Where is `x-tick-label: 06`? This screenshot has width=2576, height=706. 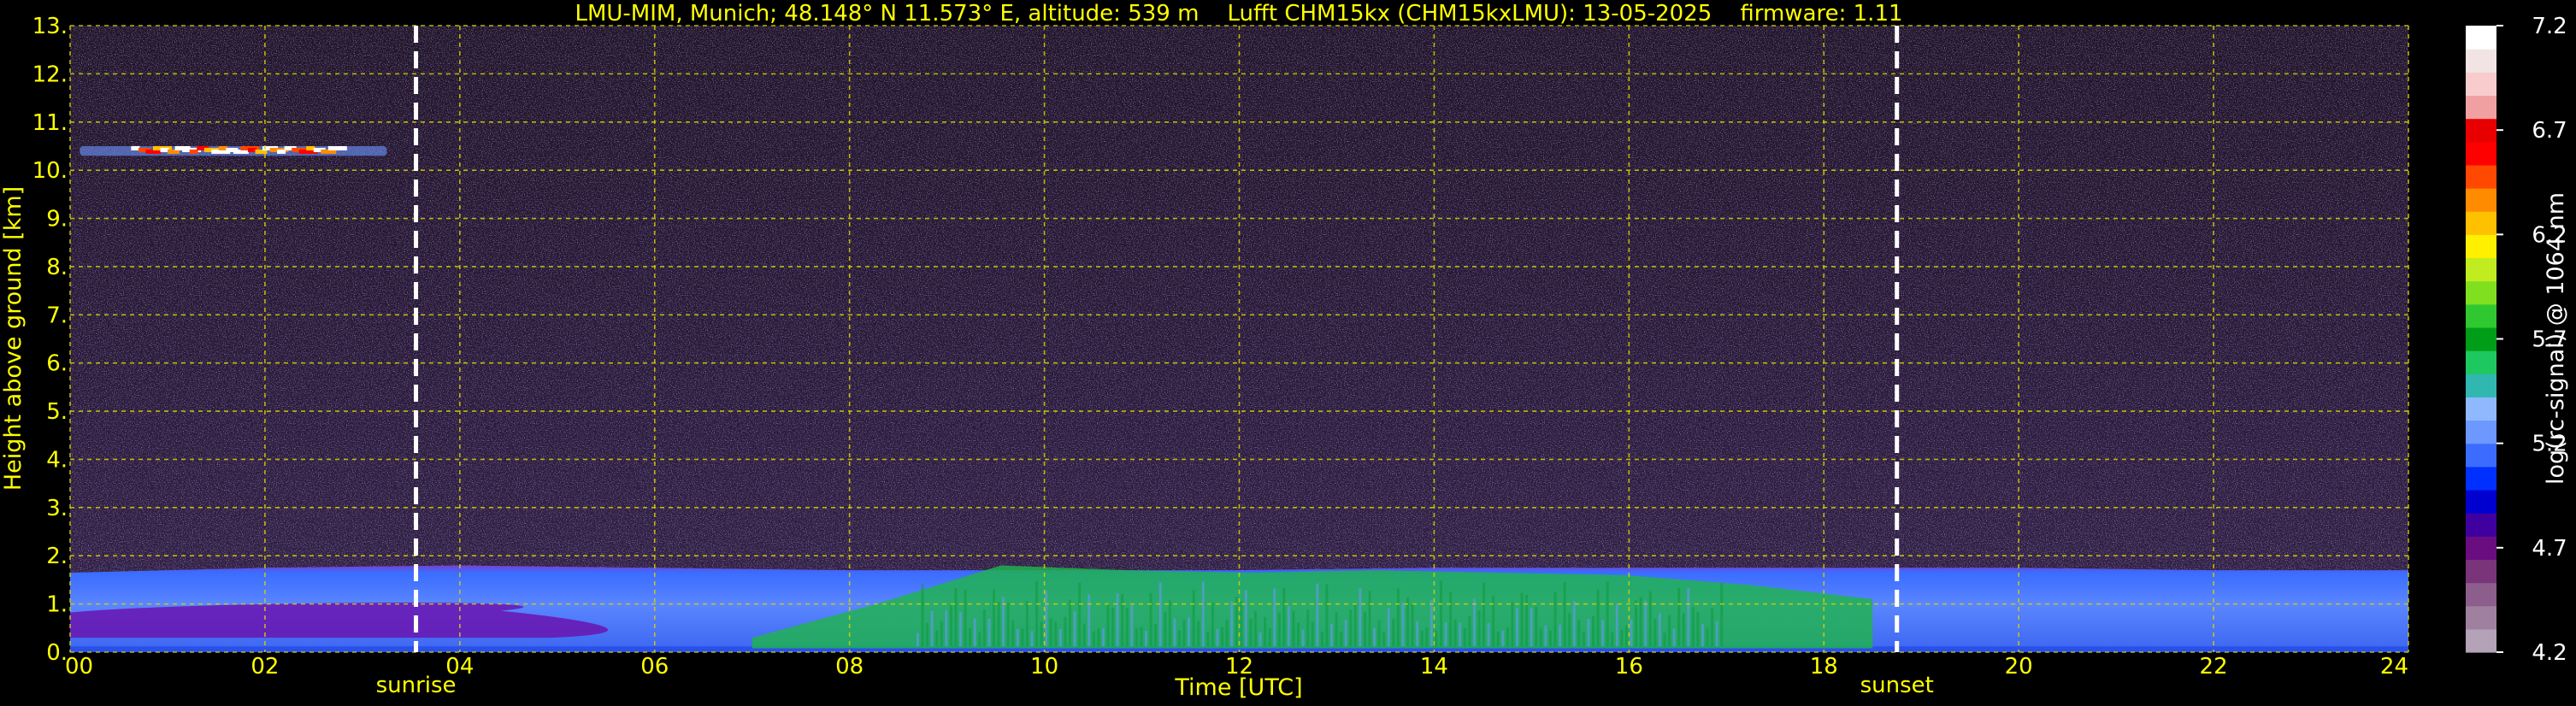 x-tick-label: 06 is located at coordinates (654, 667).